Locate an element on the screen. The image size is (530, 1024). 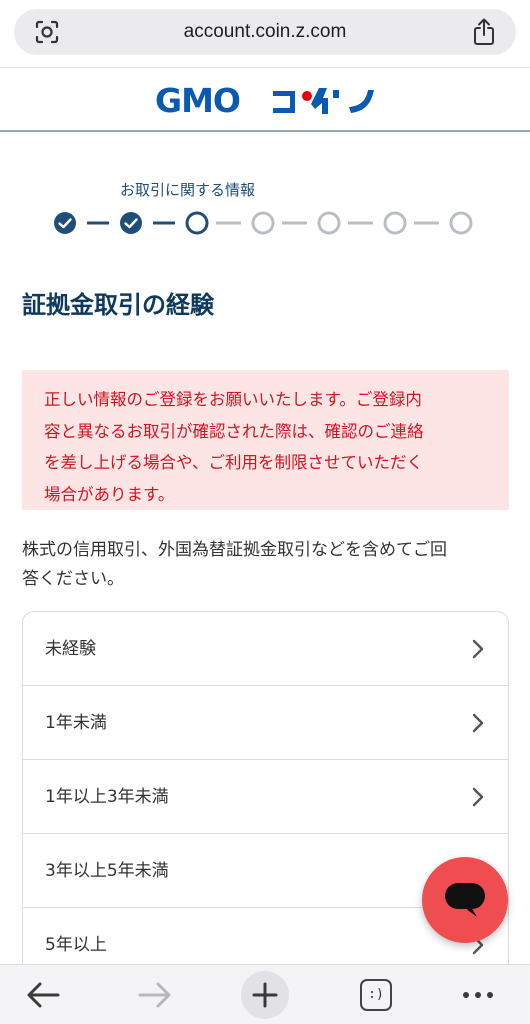
option-under-1-year: 1年未満 is located at coordinates (265, 723).